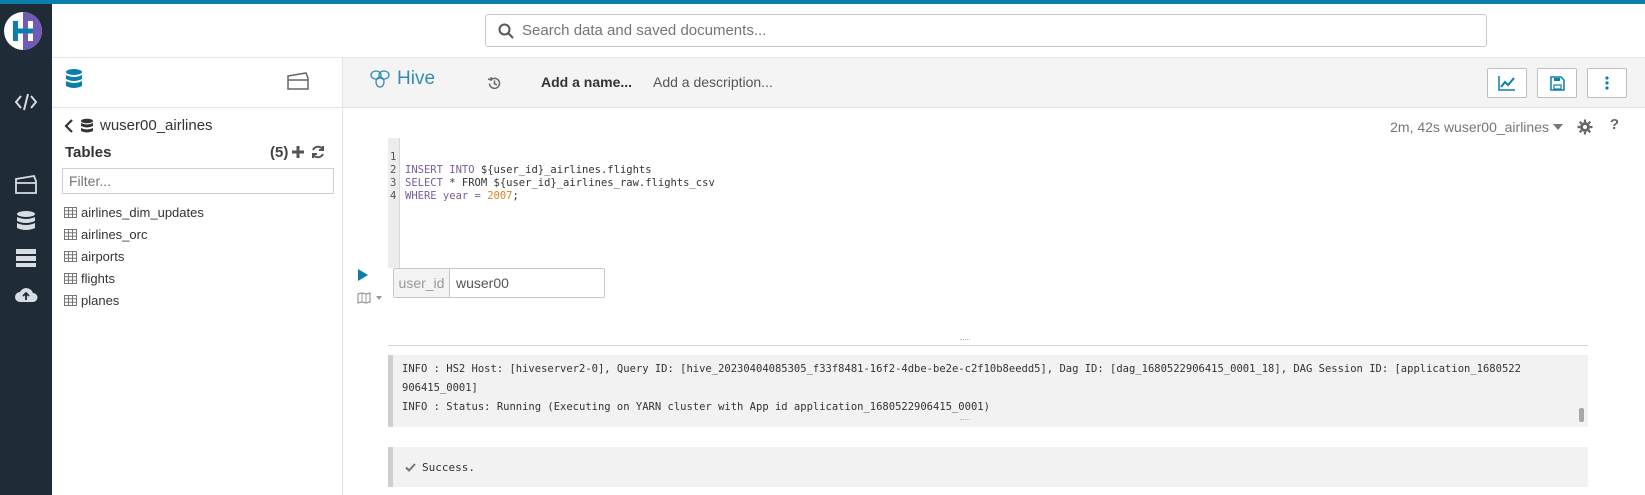 Image resolution: width=1645 pixels, height=495 pixels. Describe the element at coordinates (393, 196) in the screenshot. I see `line-number: 4` at that location.